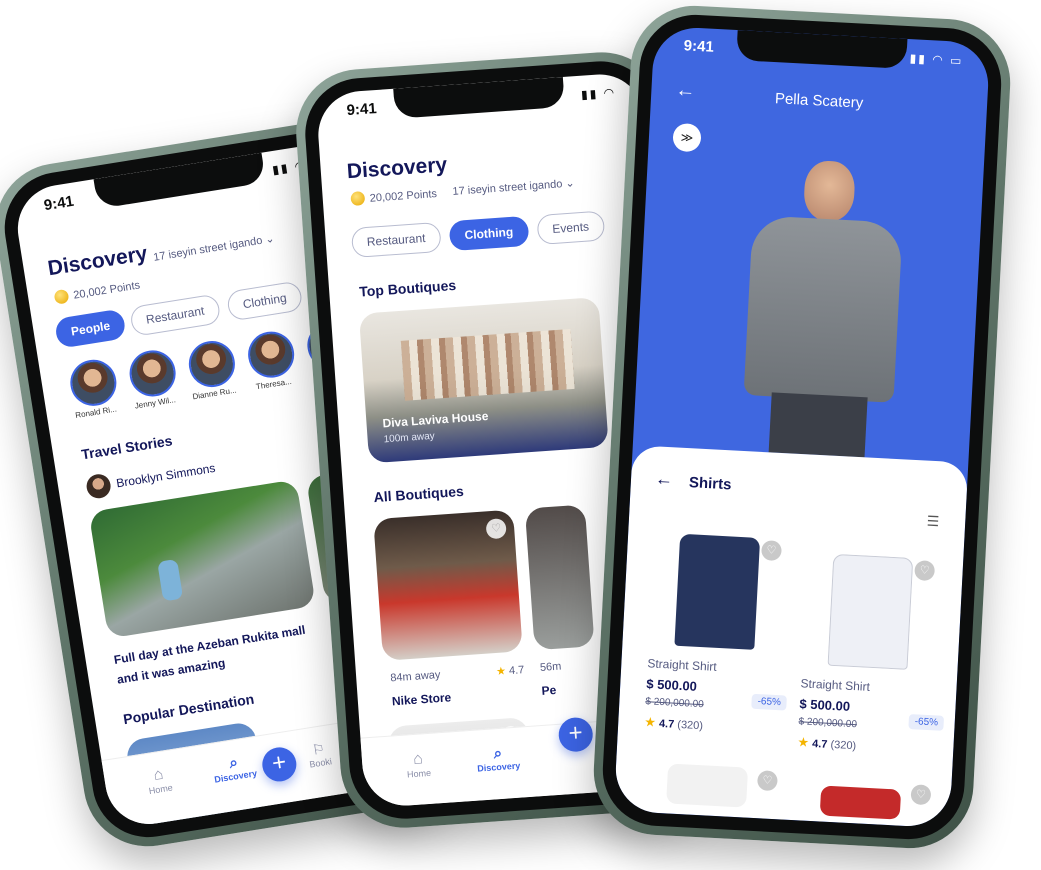 The height and width of the screenshot is (870, 1041). What do you see at coordinates (409, 438) in the screenshot?
I see `boutique-distance: 100m away` at bounding box center [409, 438].